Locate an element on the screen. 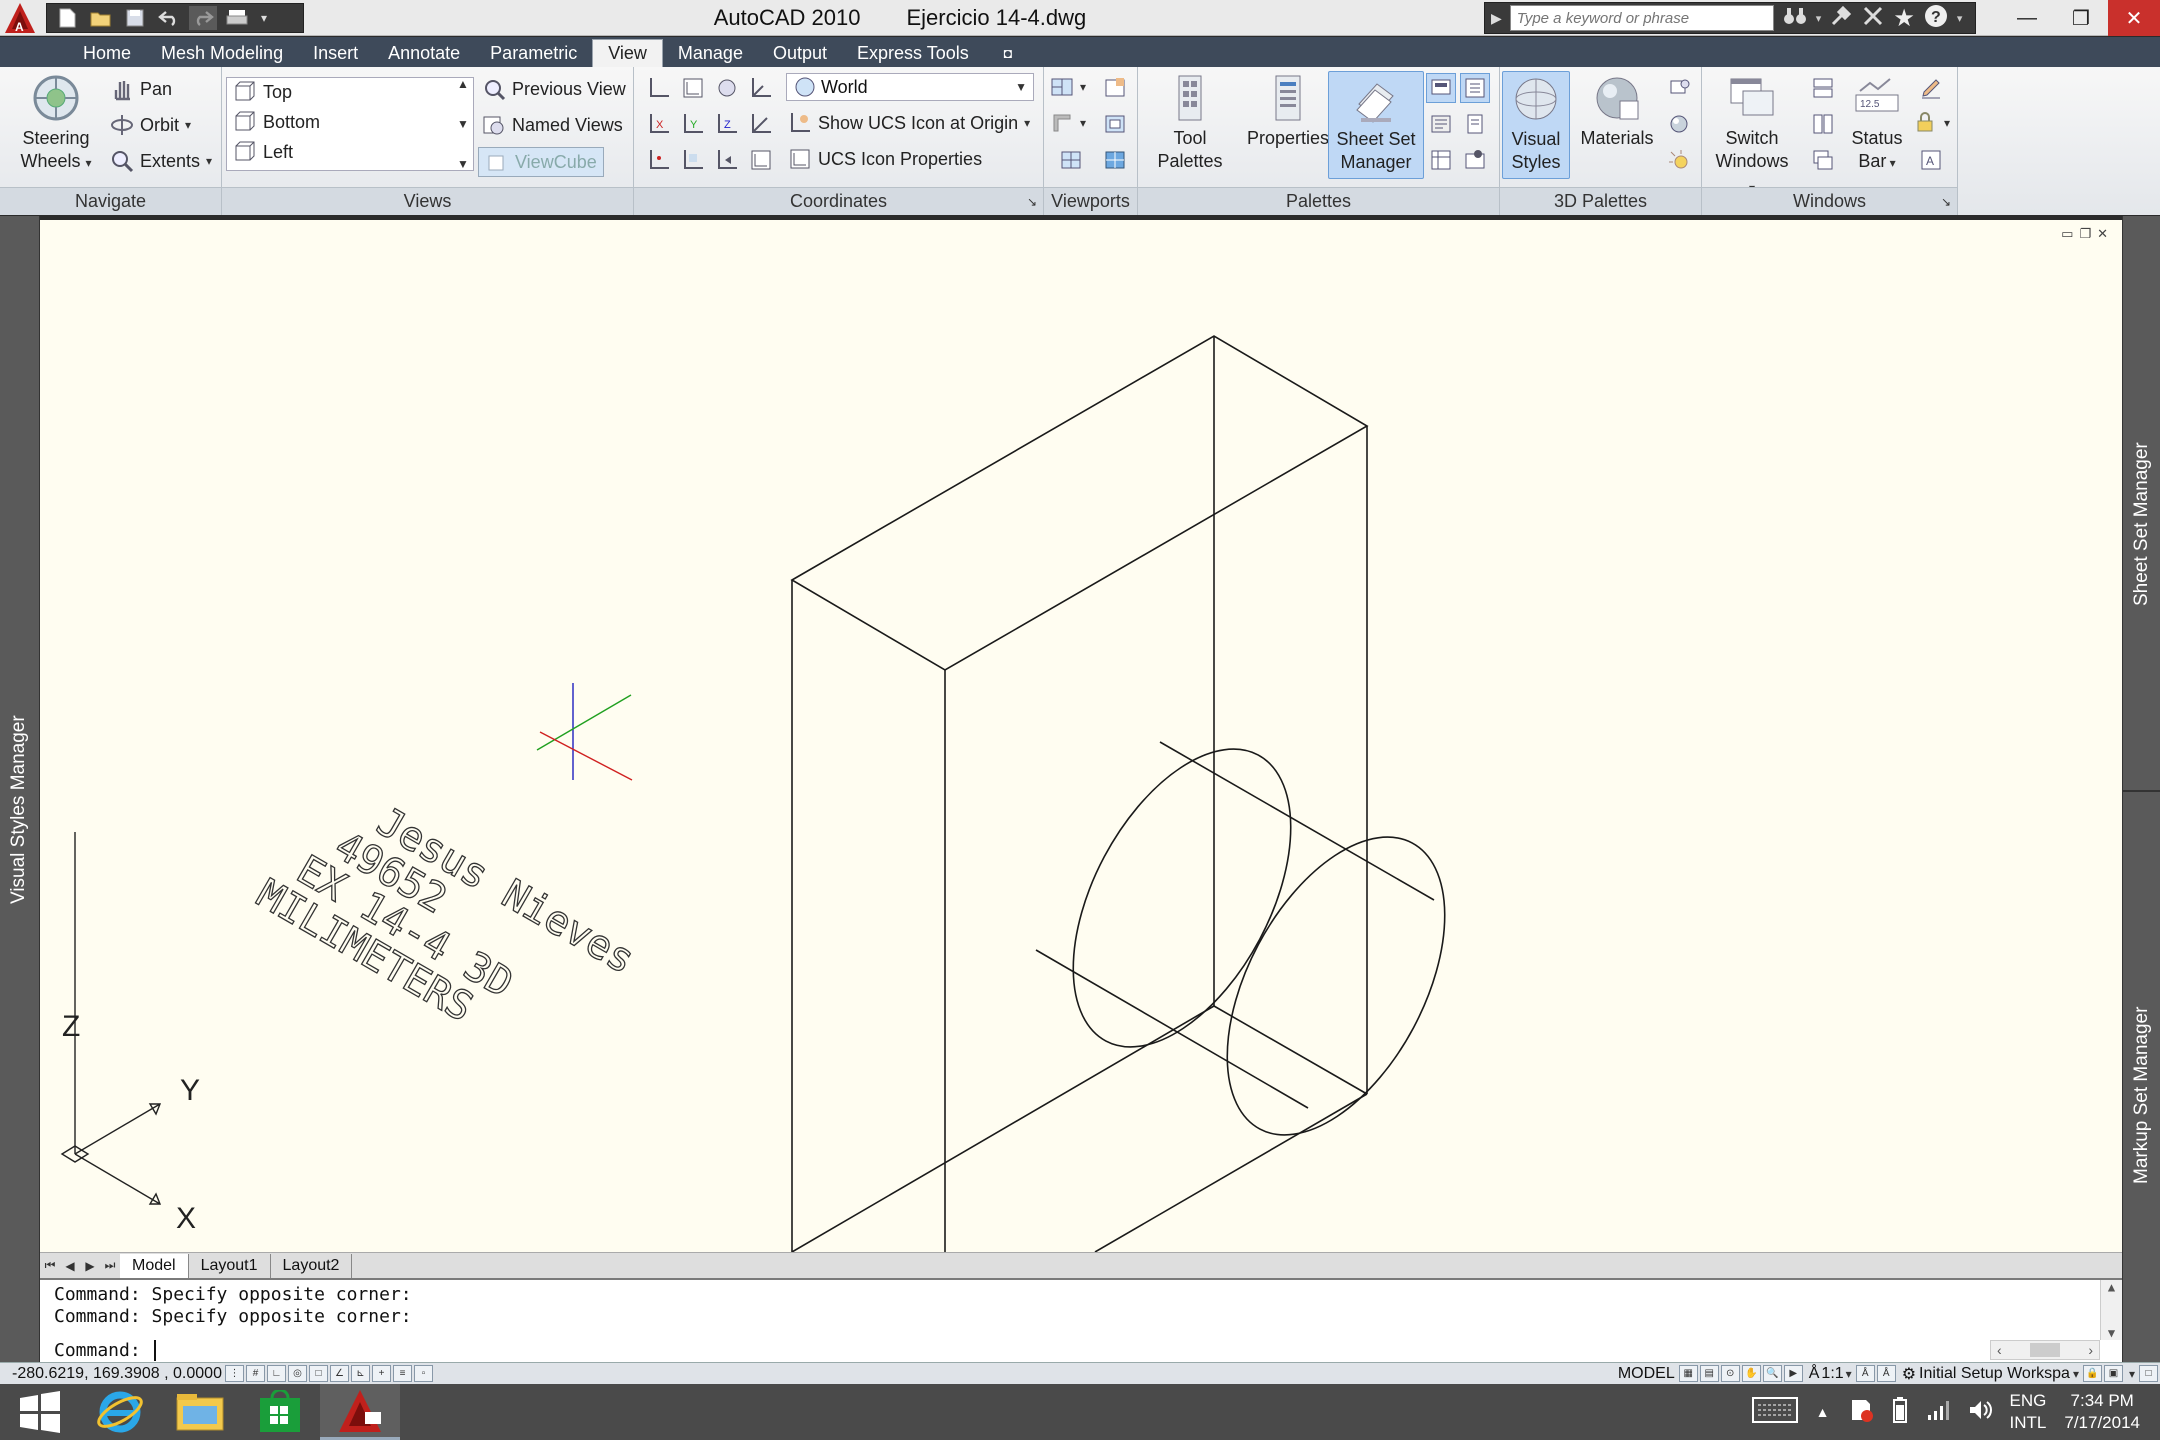 This screenshot has height=1440, width=2160. pan-button: Pan is located at coordinates (141, 89).